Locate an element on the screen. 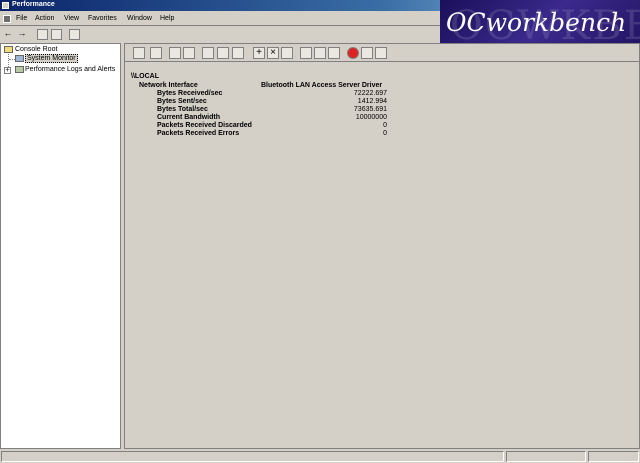 The image size is (640, 463). menu-favorites: Favorites is located at coordinates (102, 18).